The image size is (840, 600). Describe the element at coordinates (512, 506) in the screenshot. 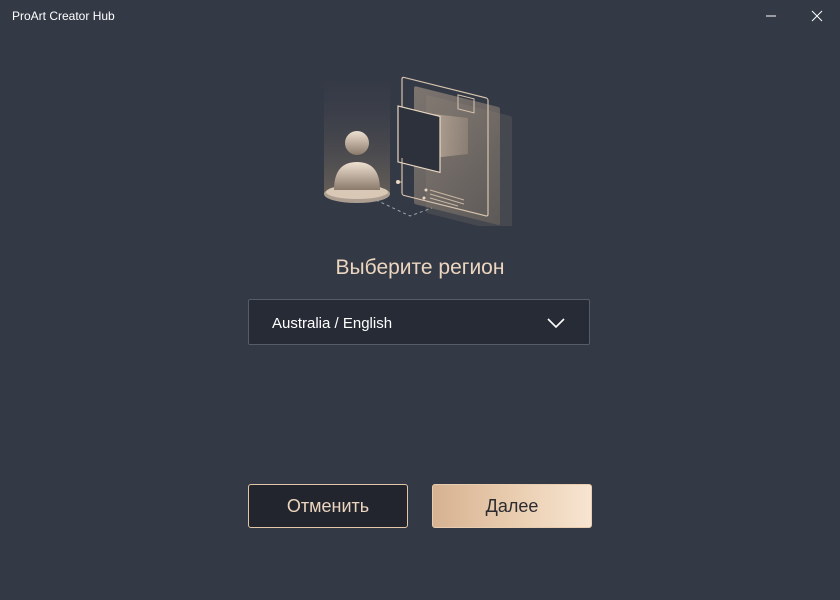

I see `next-button: Далее` at that location.